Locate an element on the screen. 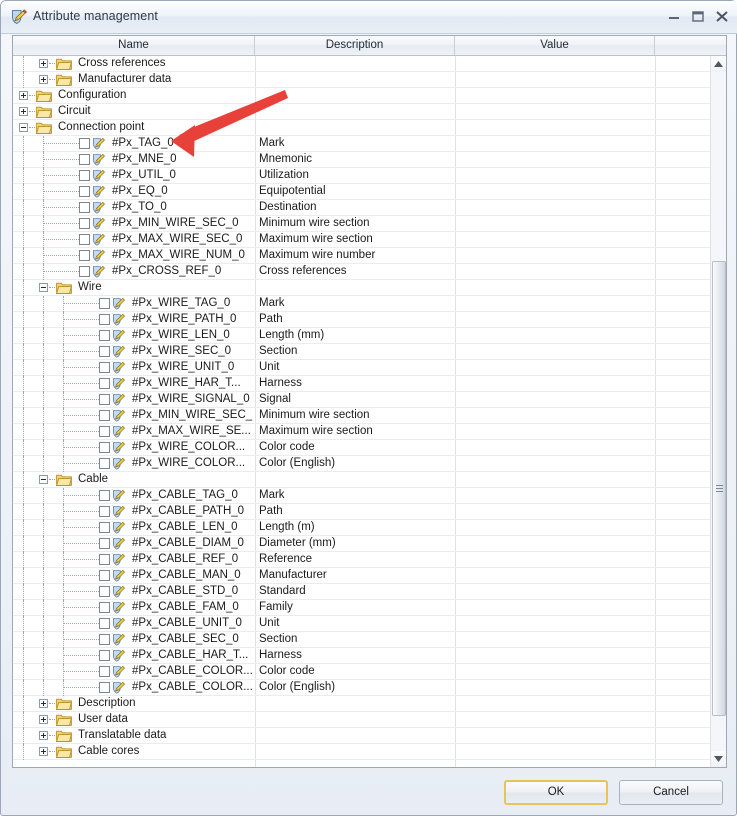 This screenshot has width=737, height=816. table-row: Manufacturer data is located at coordinates (369, 80).